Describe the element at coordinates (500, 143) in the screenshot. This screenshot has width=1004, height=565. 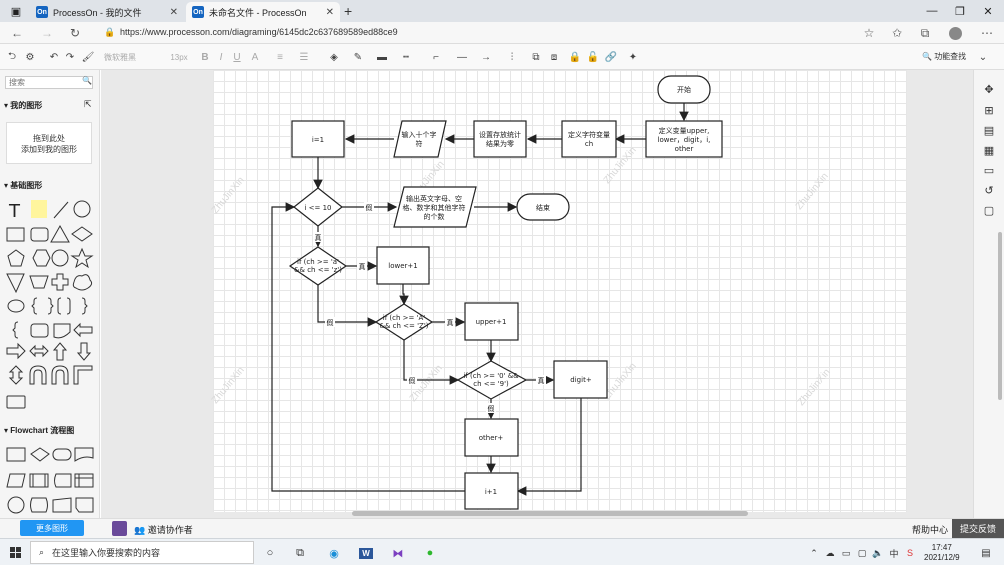
I see `set-zero-line2: 结果为零` at that location.